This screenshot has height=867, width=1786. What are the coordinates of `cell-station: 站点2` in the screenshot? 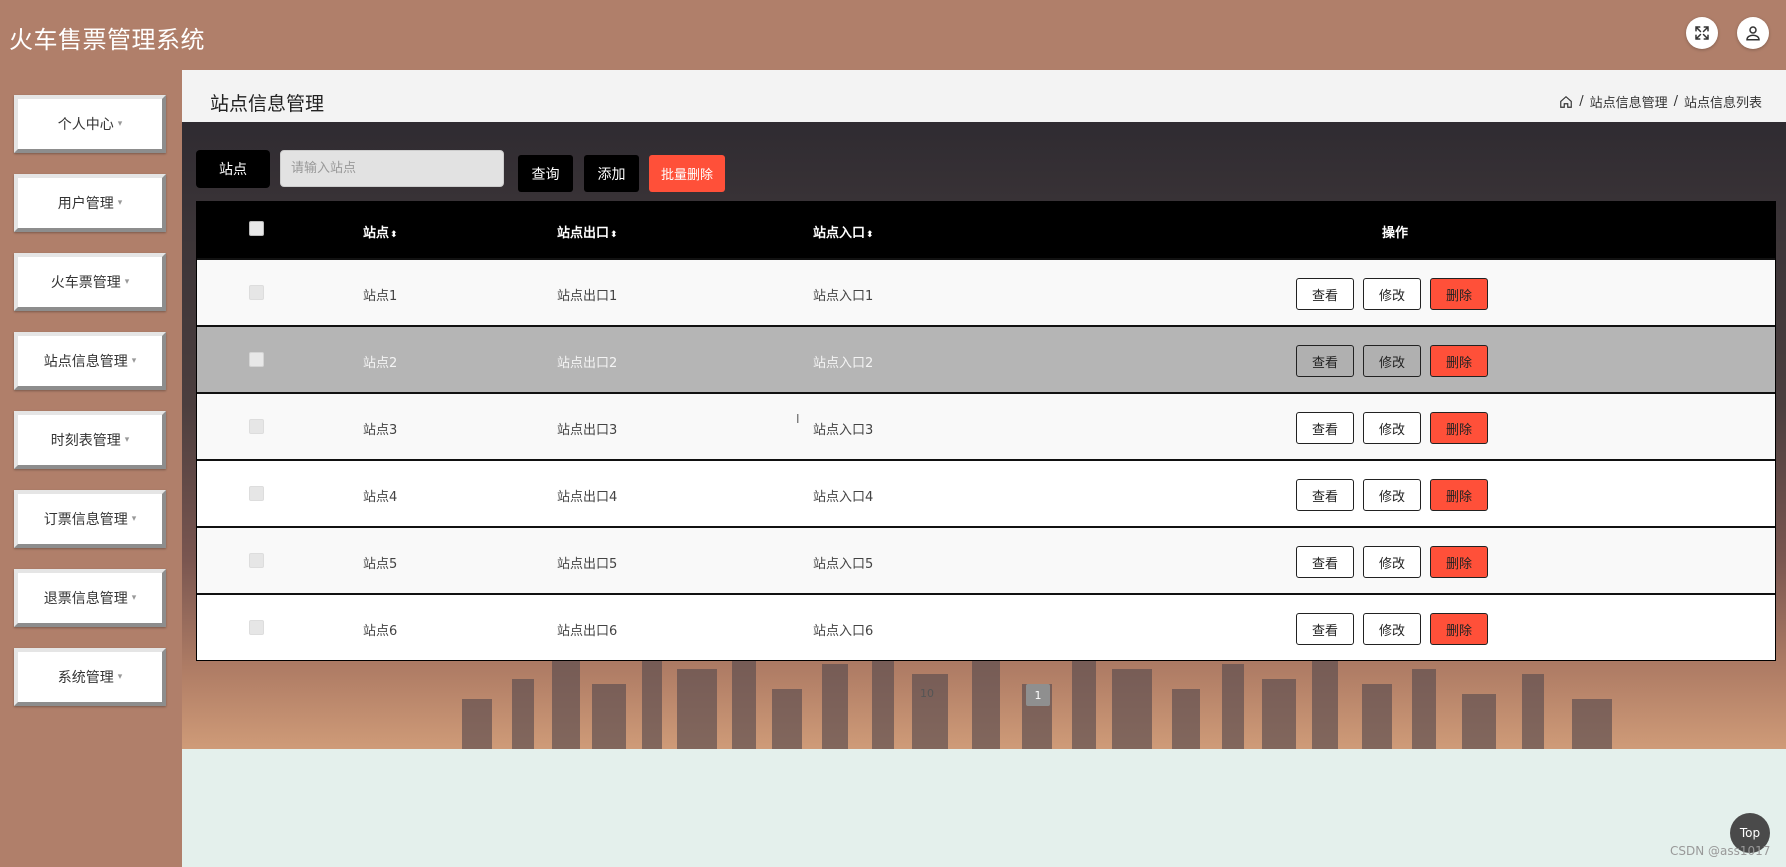 It's located at (380, 363).